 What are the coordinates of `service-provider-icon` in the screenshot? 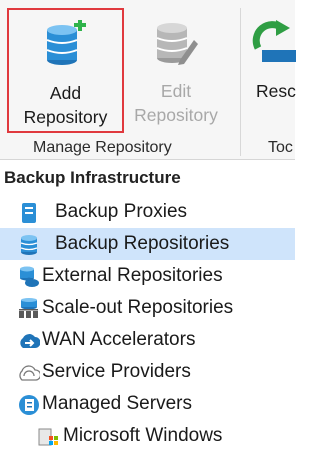 It's located at (29, 373).